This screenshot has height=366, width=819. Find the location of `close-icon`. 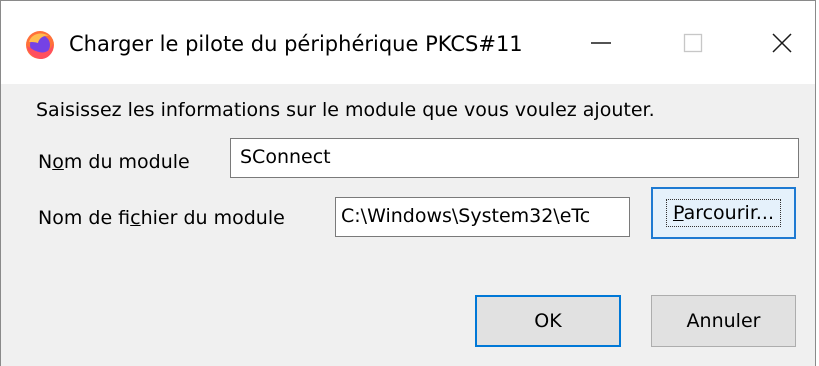

close-icon is located at coordinates (782, 45).